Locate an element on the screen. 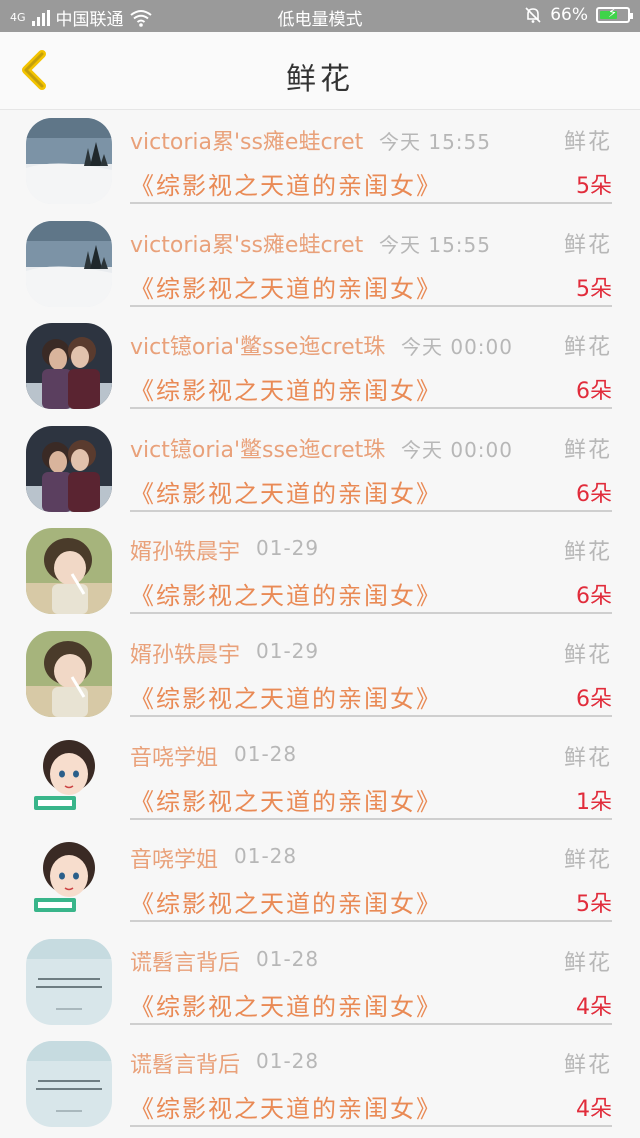 The height and width of the screenshot is (1138, 640). gift-count: 1朵 is located at coordinates (594, 802).